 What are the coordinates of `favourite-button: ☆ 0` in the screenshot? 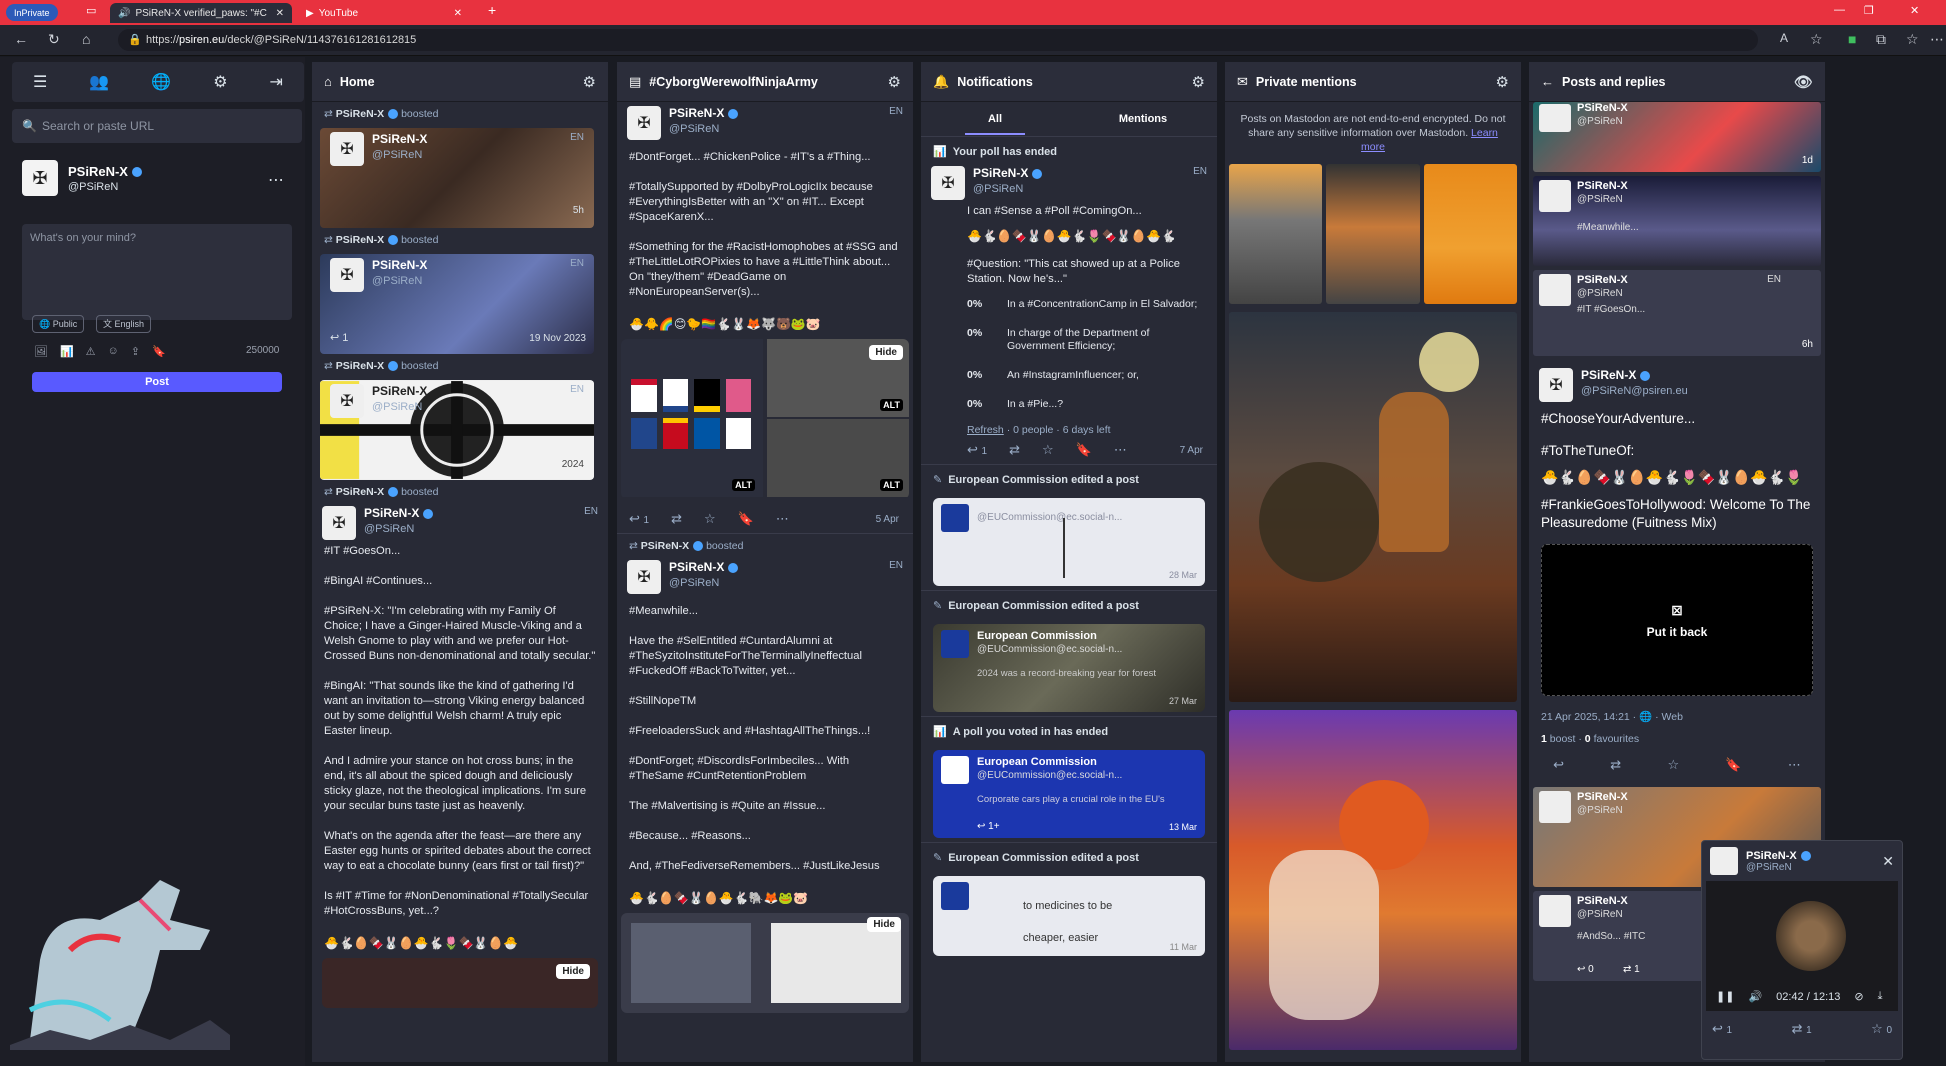 It's located at (1881, 1029).